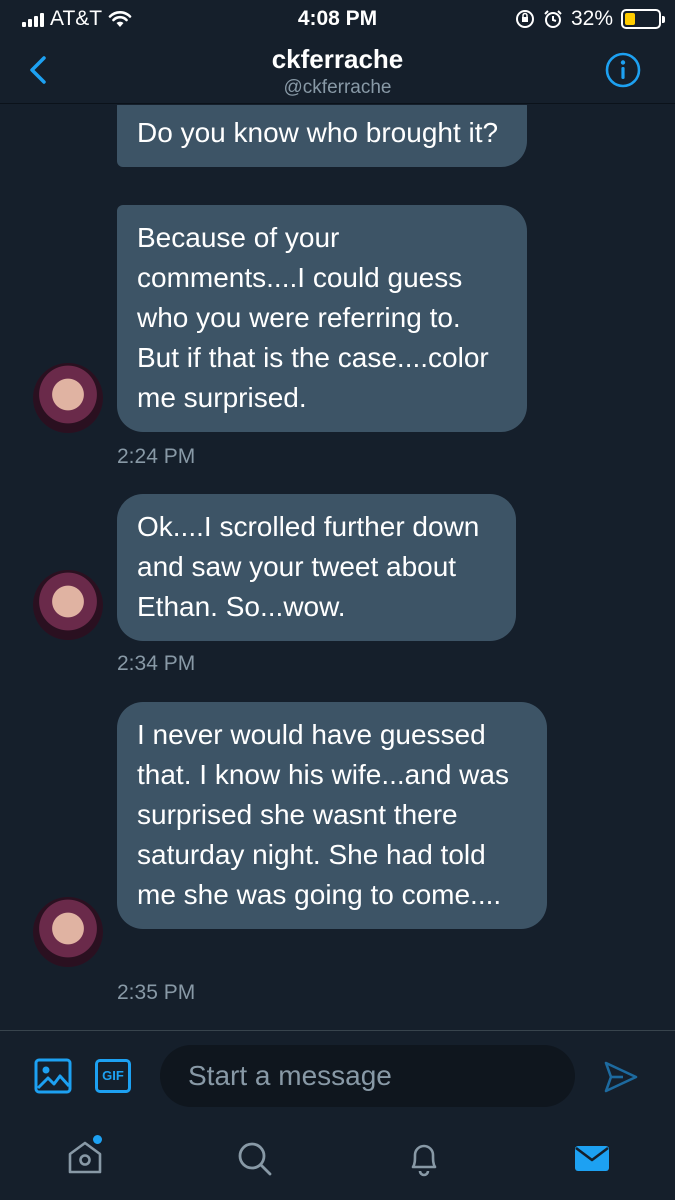 This screenshot has height=1200, width=675. I want to click on battery-icon, so click(643, 19).